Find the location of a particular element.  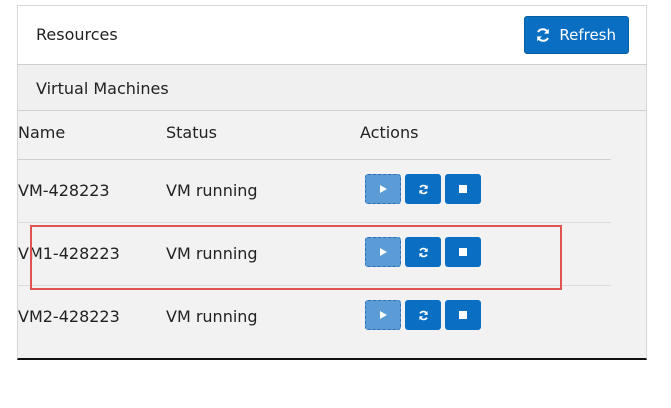

refresh-button: Refresh is located at coordinates (576, 35).